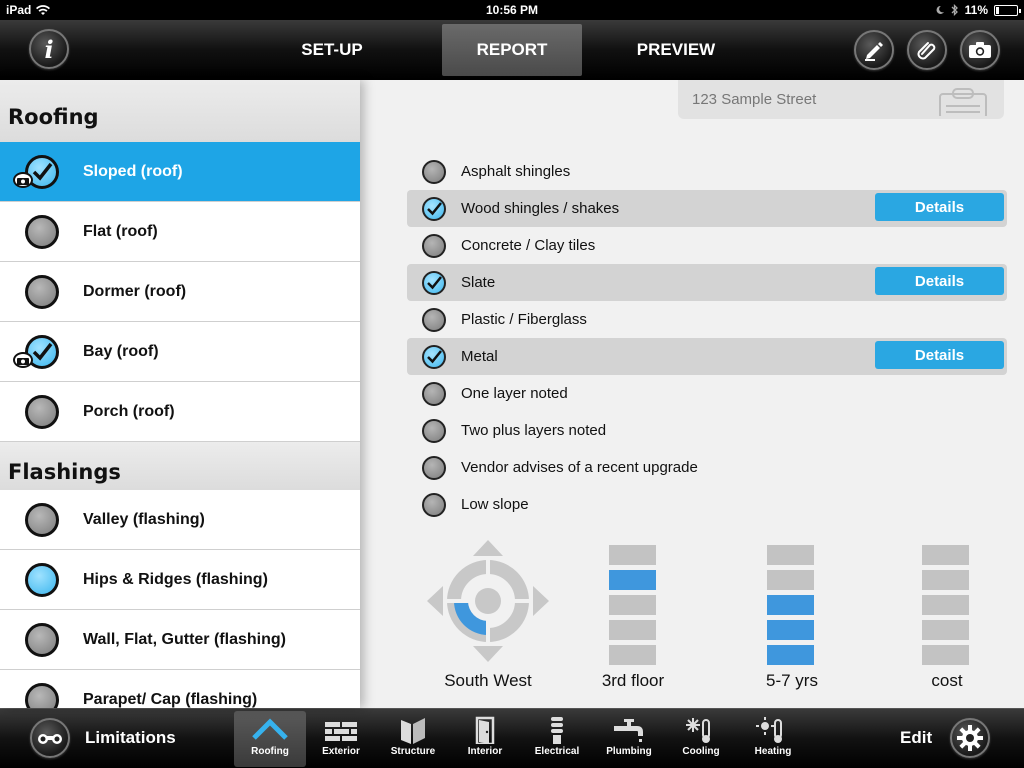 The height and width of the screenshot is (768, 1024). I want to click on tab-report: REPORT, so click(512, 50).